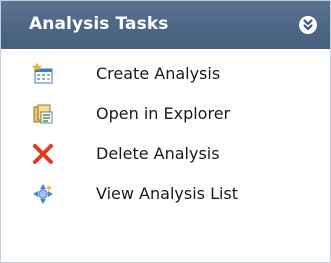  What do you see at coordinates (99, 24) in the screenshot?
I see `panel-title: Analysis Tasks` at bounding box center [99, 24].